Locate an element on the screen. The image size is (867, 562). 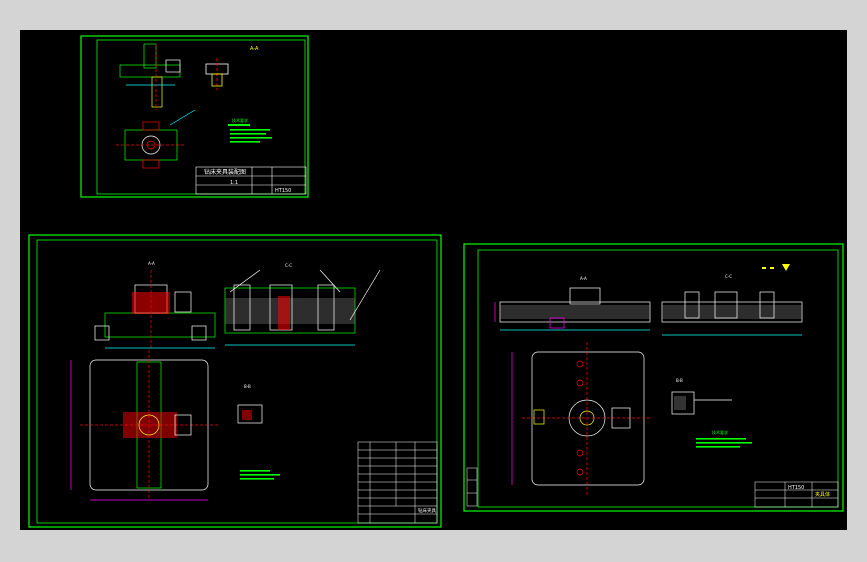
sheet-1: 钻床夹具装配图 1:1 HT150 A-A 技术要求 is located at coordinates (194, 116).